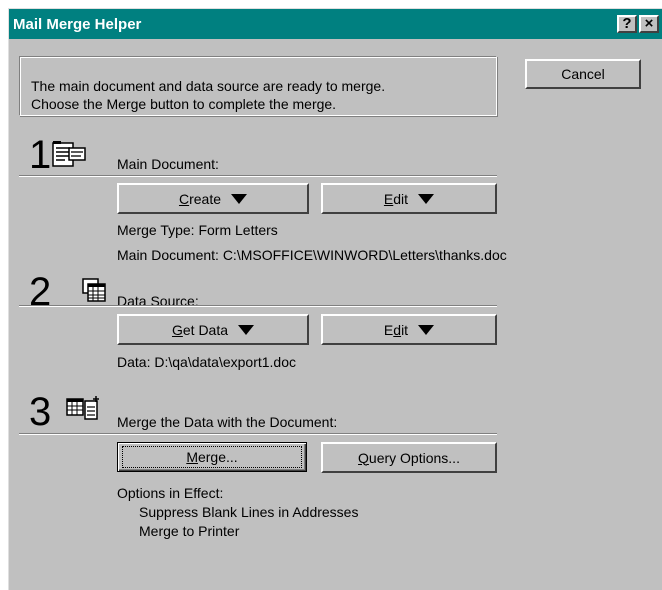  Describe the element at coordinates (227, 422) in the screenshot. I see `step-3-heading: Merge the Data with the Document:` at that location.